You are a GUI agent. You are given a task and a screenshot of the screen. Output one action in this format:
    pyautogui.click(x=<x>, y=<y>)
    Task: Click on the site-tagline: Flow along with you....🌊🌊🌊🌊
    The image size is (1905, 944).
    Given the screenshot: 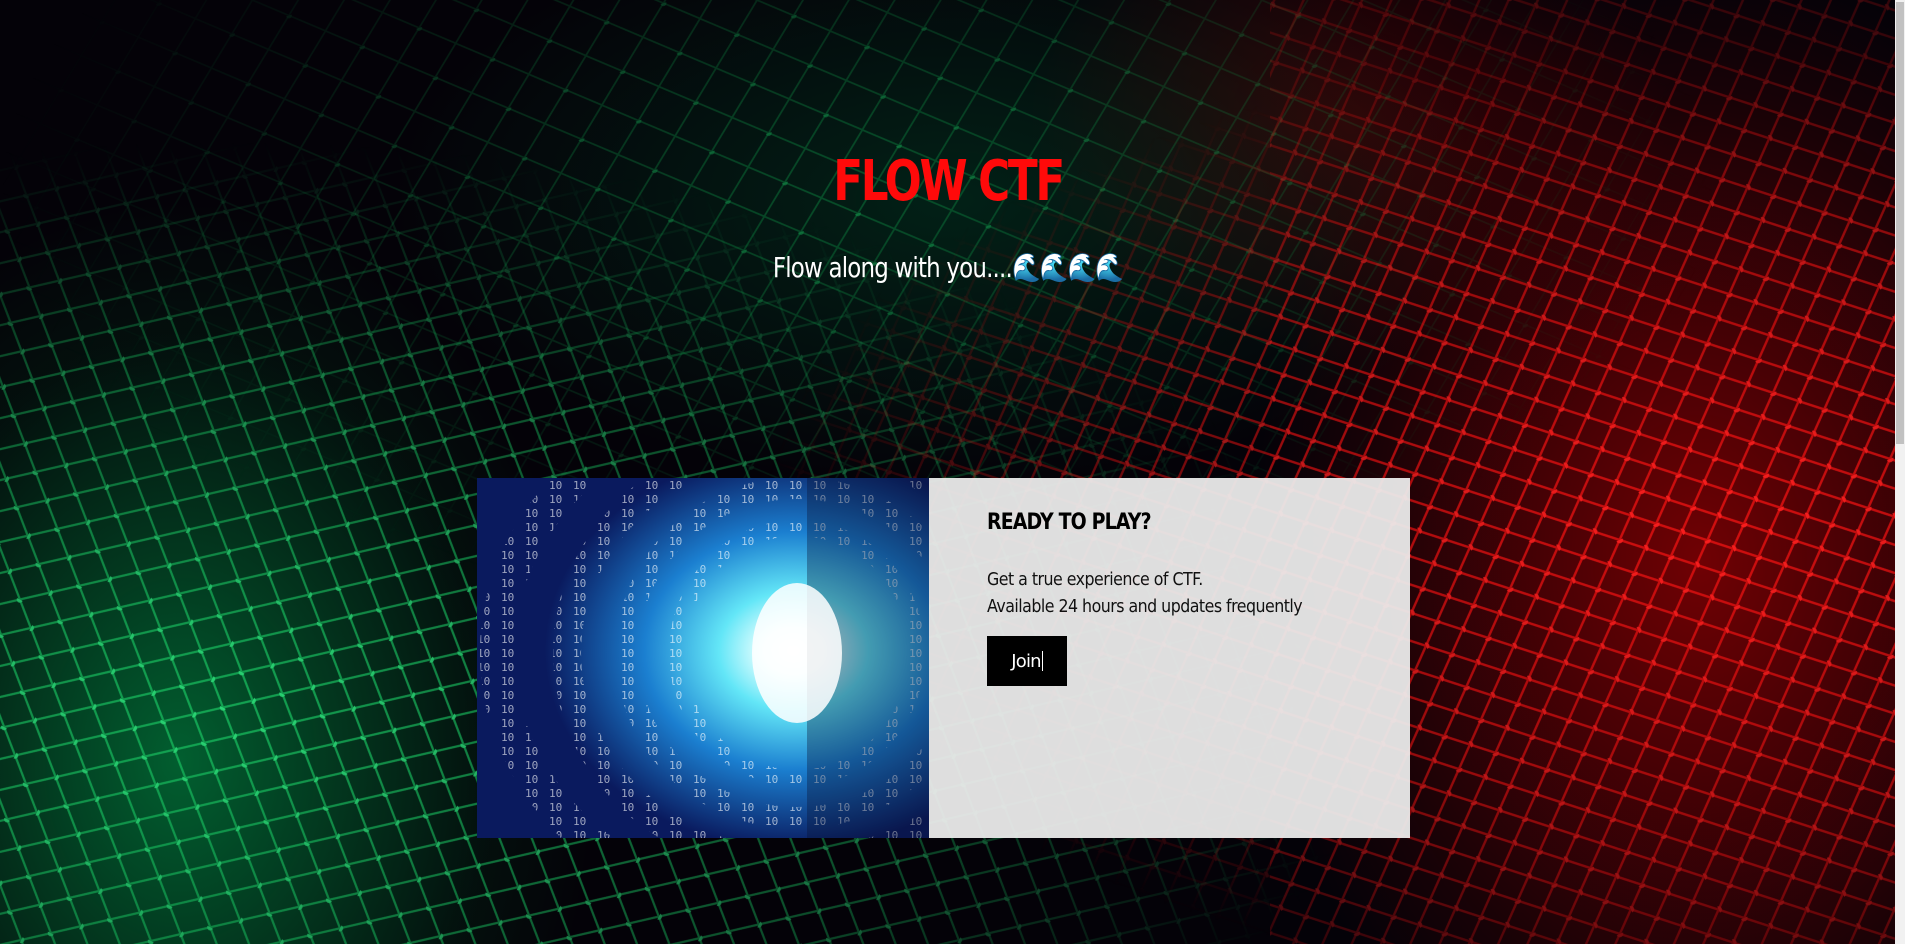 What is the action you would take?
    pyautogui.click(x=948, y=267)
    